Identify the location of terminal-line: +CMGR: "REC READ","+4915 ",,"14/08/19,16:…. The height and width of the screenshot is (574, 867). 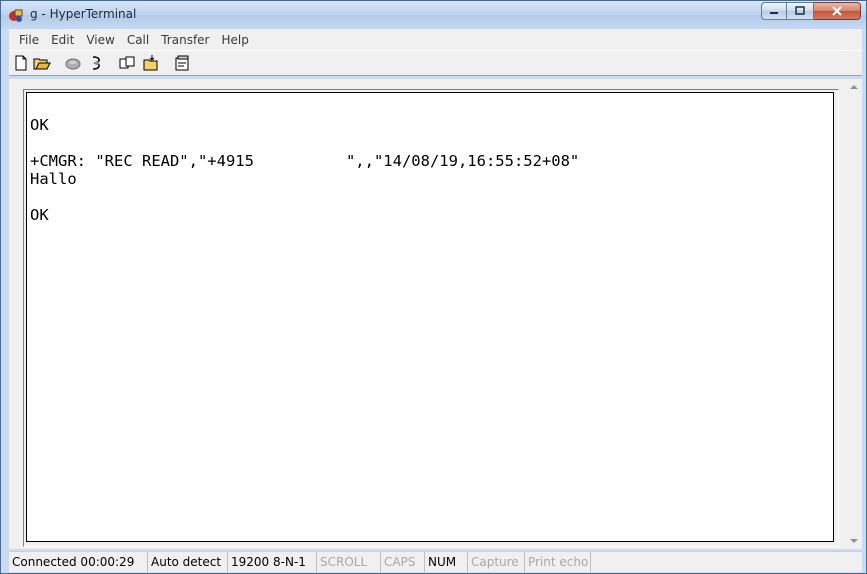
(304, 161).